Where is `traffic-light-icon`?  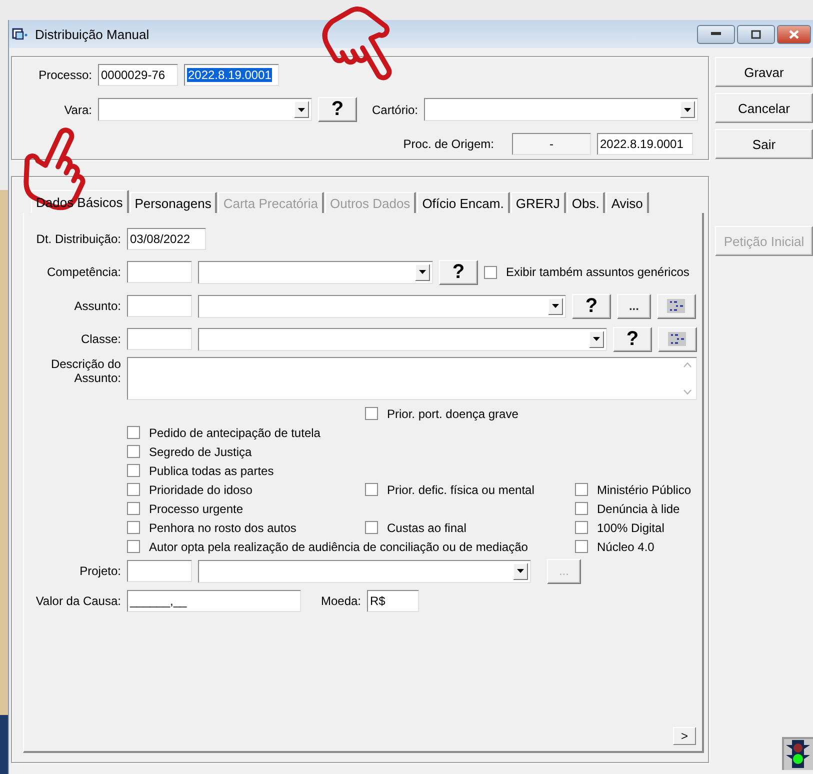 traffic-light-icon is located at coordinates (797, 753).